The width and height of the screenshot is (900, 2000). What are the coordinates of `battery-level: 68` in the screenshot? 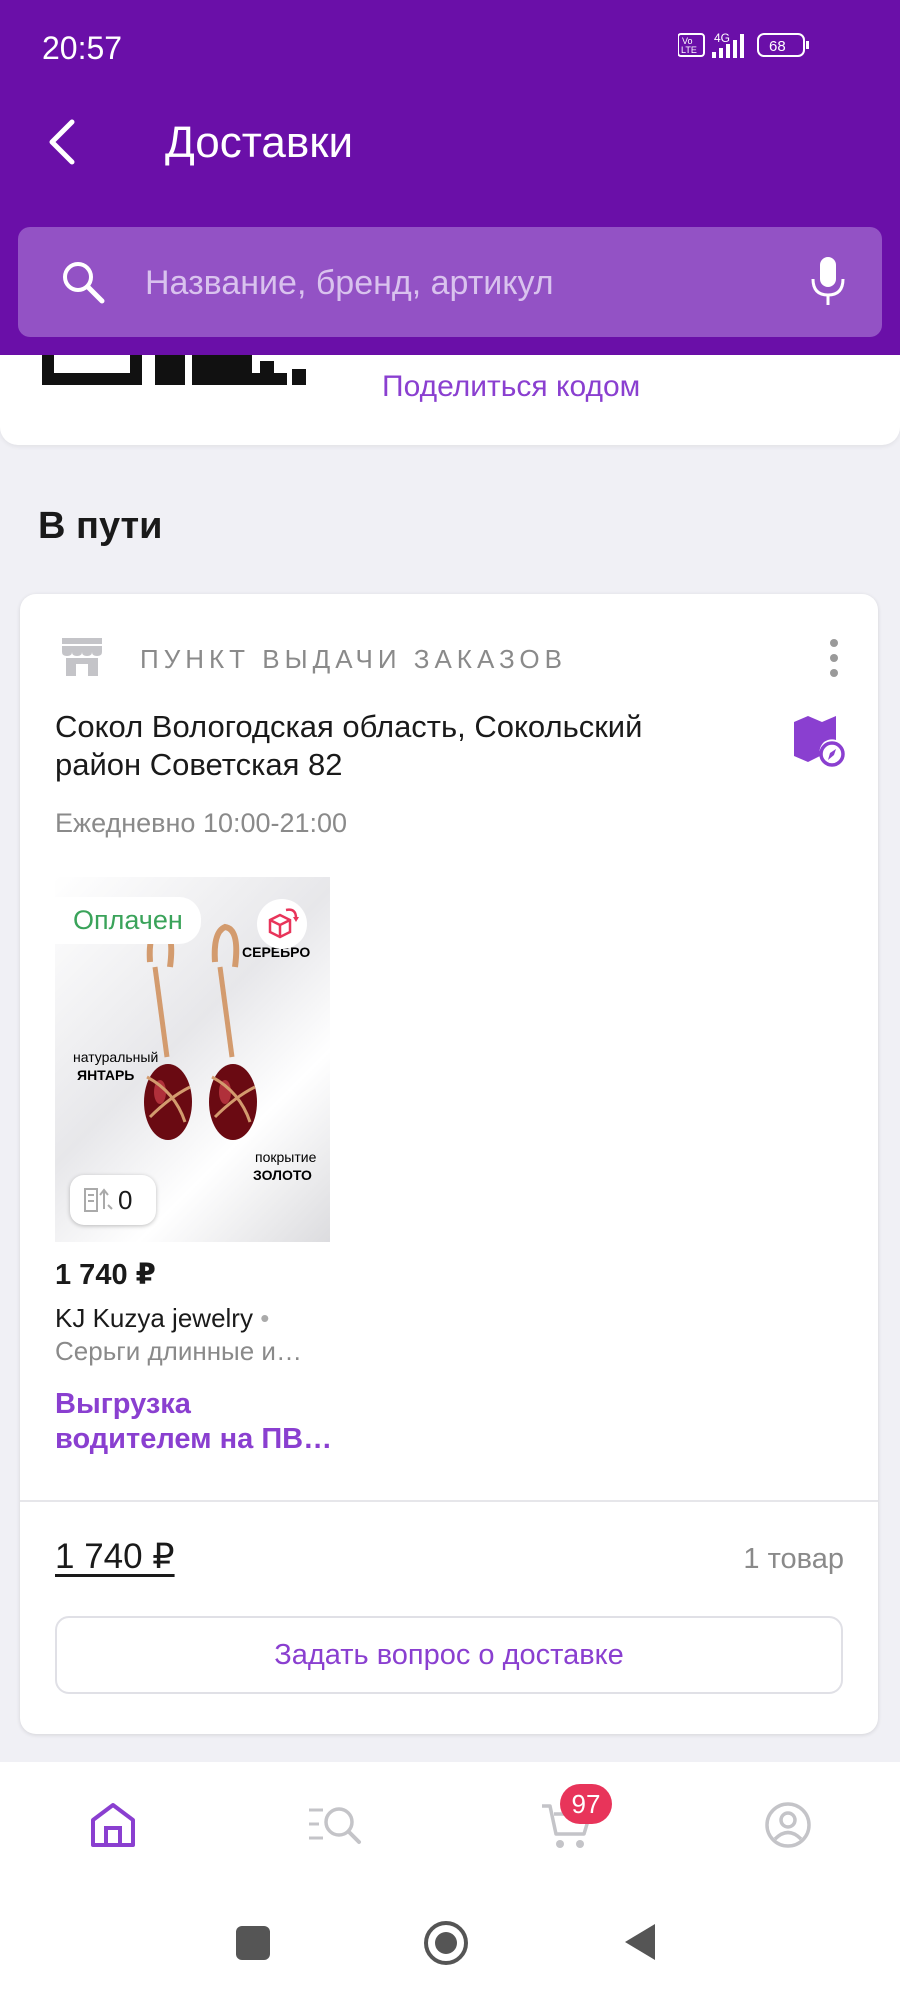 It's located at (777, 46).